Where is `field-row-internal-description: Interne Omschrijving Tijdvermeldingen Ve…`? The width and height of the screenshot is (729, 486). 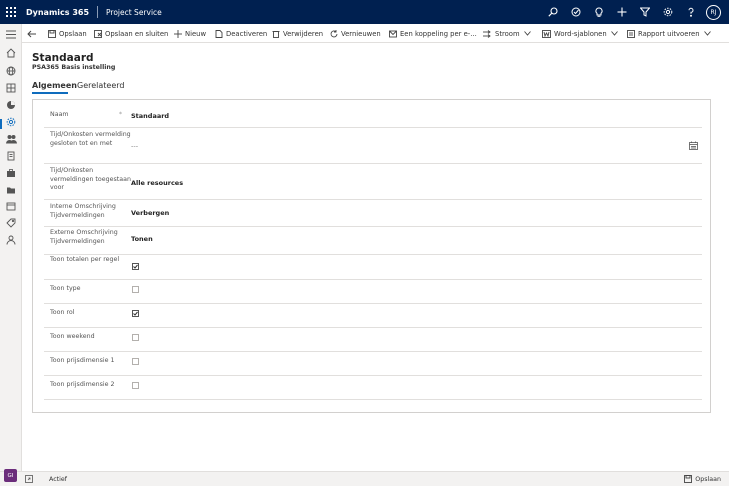 field-row-internal-description: Interne Omschrijving Tijdvermeldingen Ve… is located at coordinates (373, 213).